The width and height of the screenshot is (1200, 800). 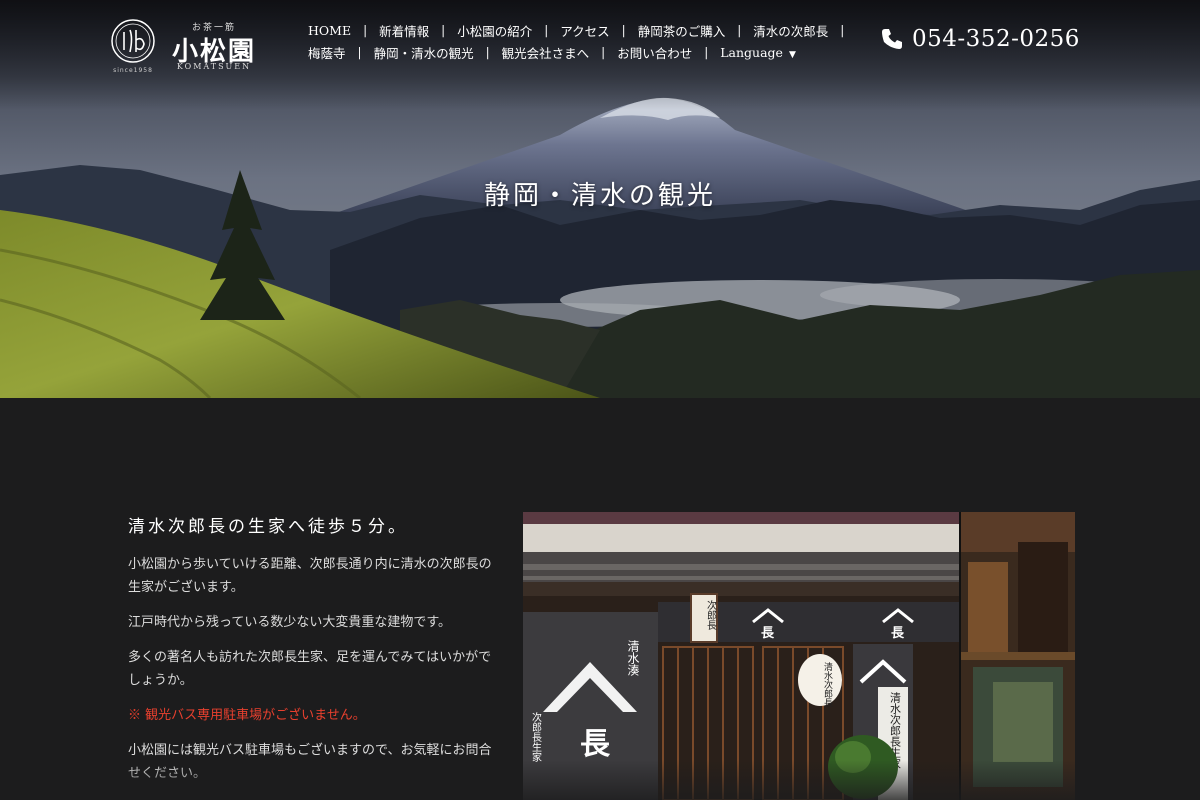 What do you see at coordinates (792, 54) in the screenshot?
I see `chevron-down-icon: ▼` at bounding box center [792, 54].